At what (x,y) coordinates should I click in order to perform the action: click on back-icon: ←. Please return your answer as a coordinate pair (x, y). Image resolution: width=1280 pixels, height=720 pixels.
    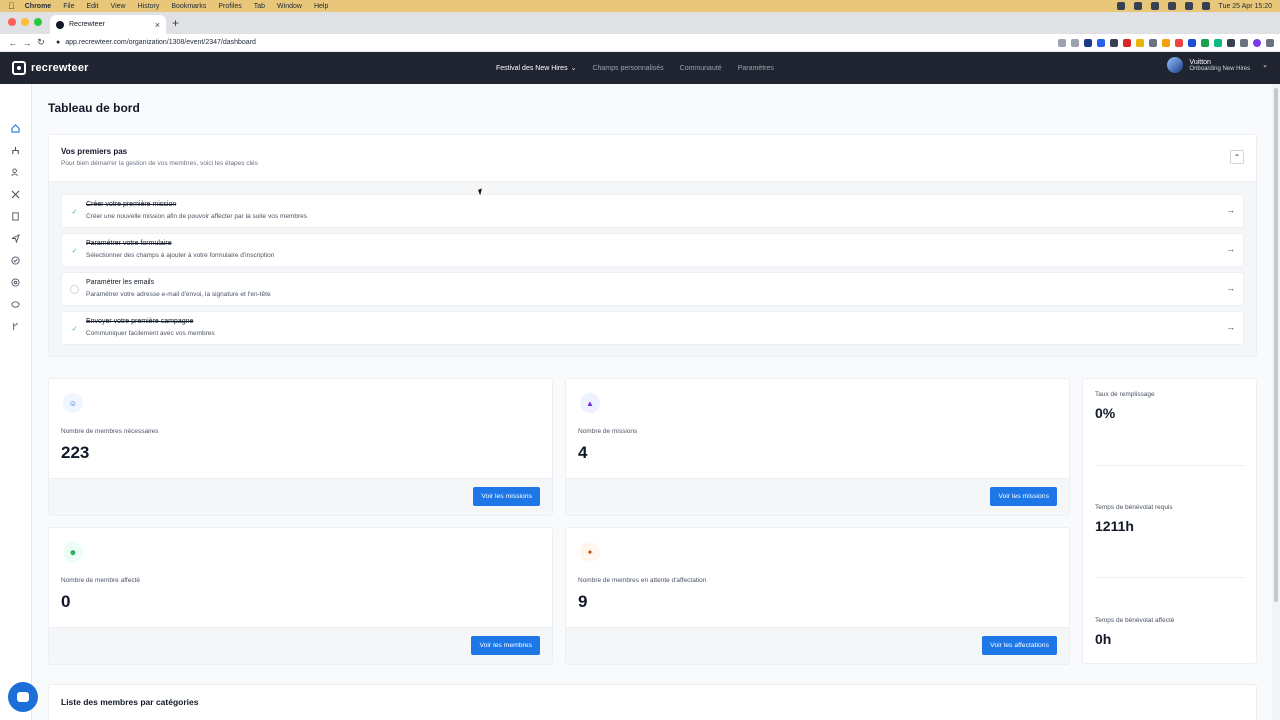
    Looking at the image, I should click on (13, 43).